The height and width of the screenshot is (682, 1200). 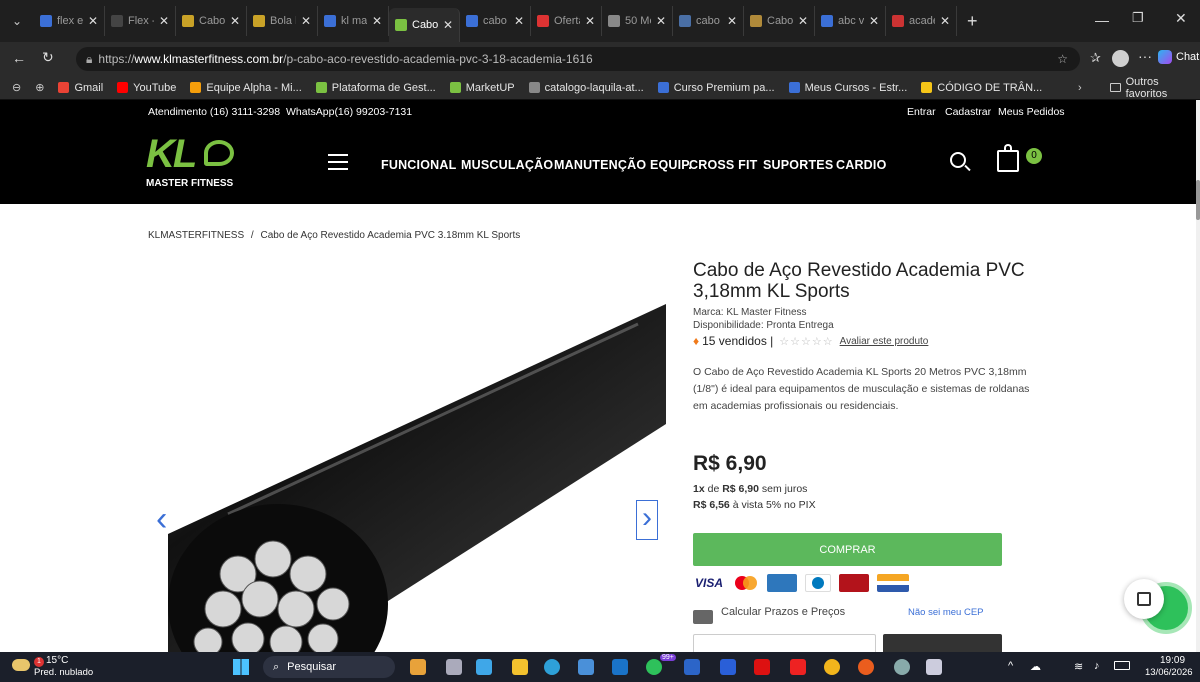 I want to click on copilot-chat-button: Chat, so click(x=1178, y=57).